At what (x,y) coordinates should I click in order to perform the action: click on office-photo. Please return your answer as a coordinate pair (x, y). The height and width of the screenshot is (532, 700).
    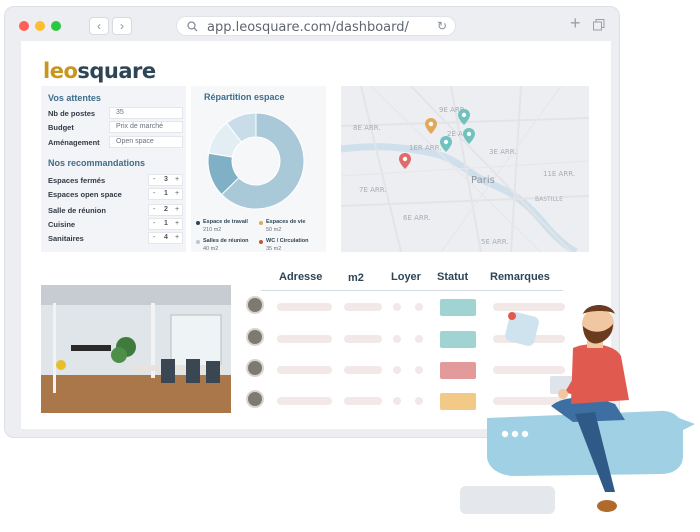
    Looking at the image, I should click on (136, 349).